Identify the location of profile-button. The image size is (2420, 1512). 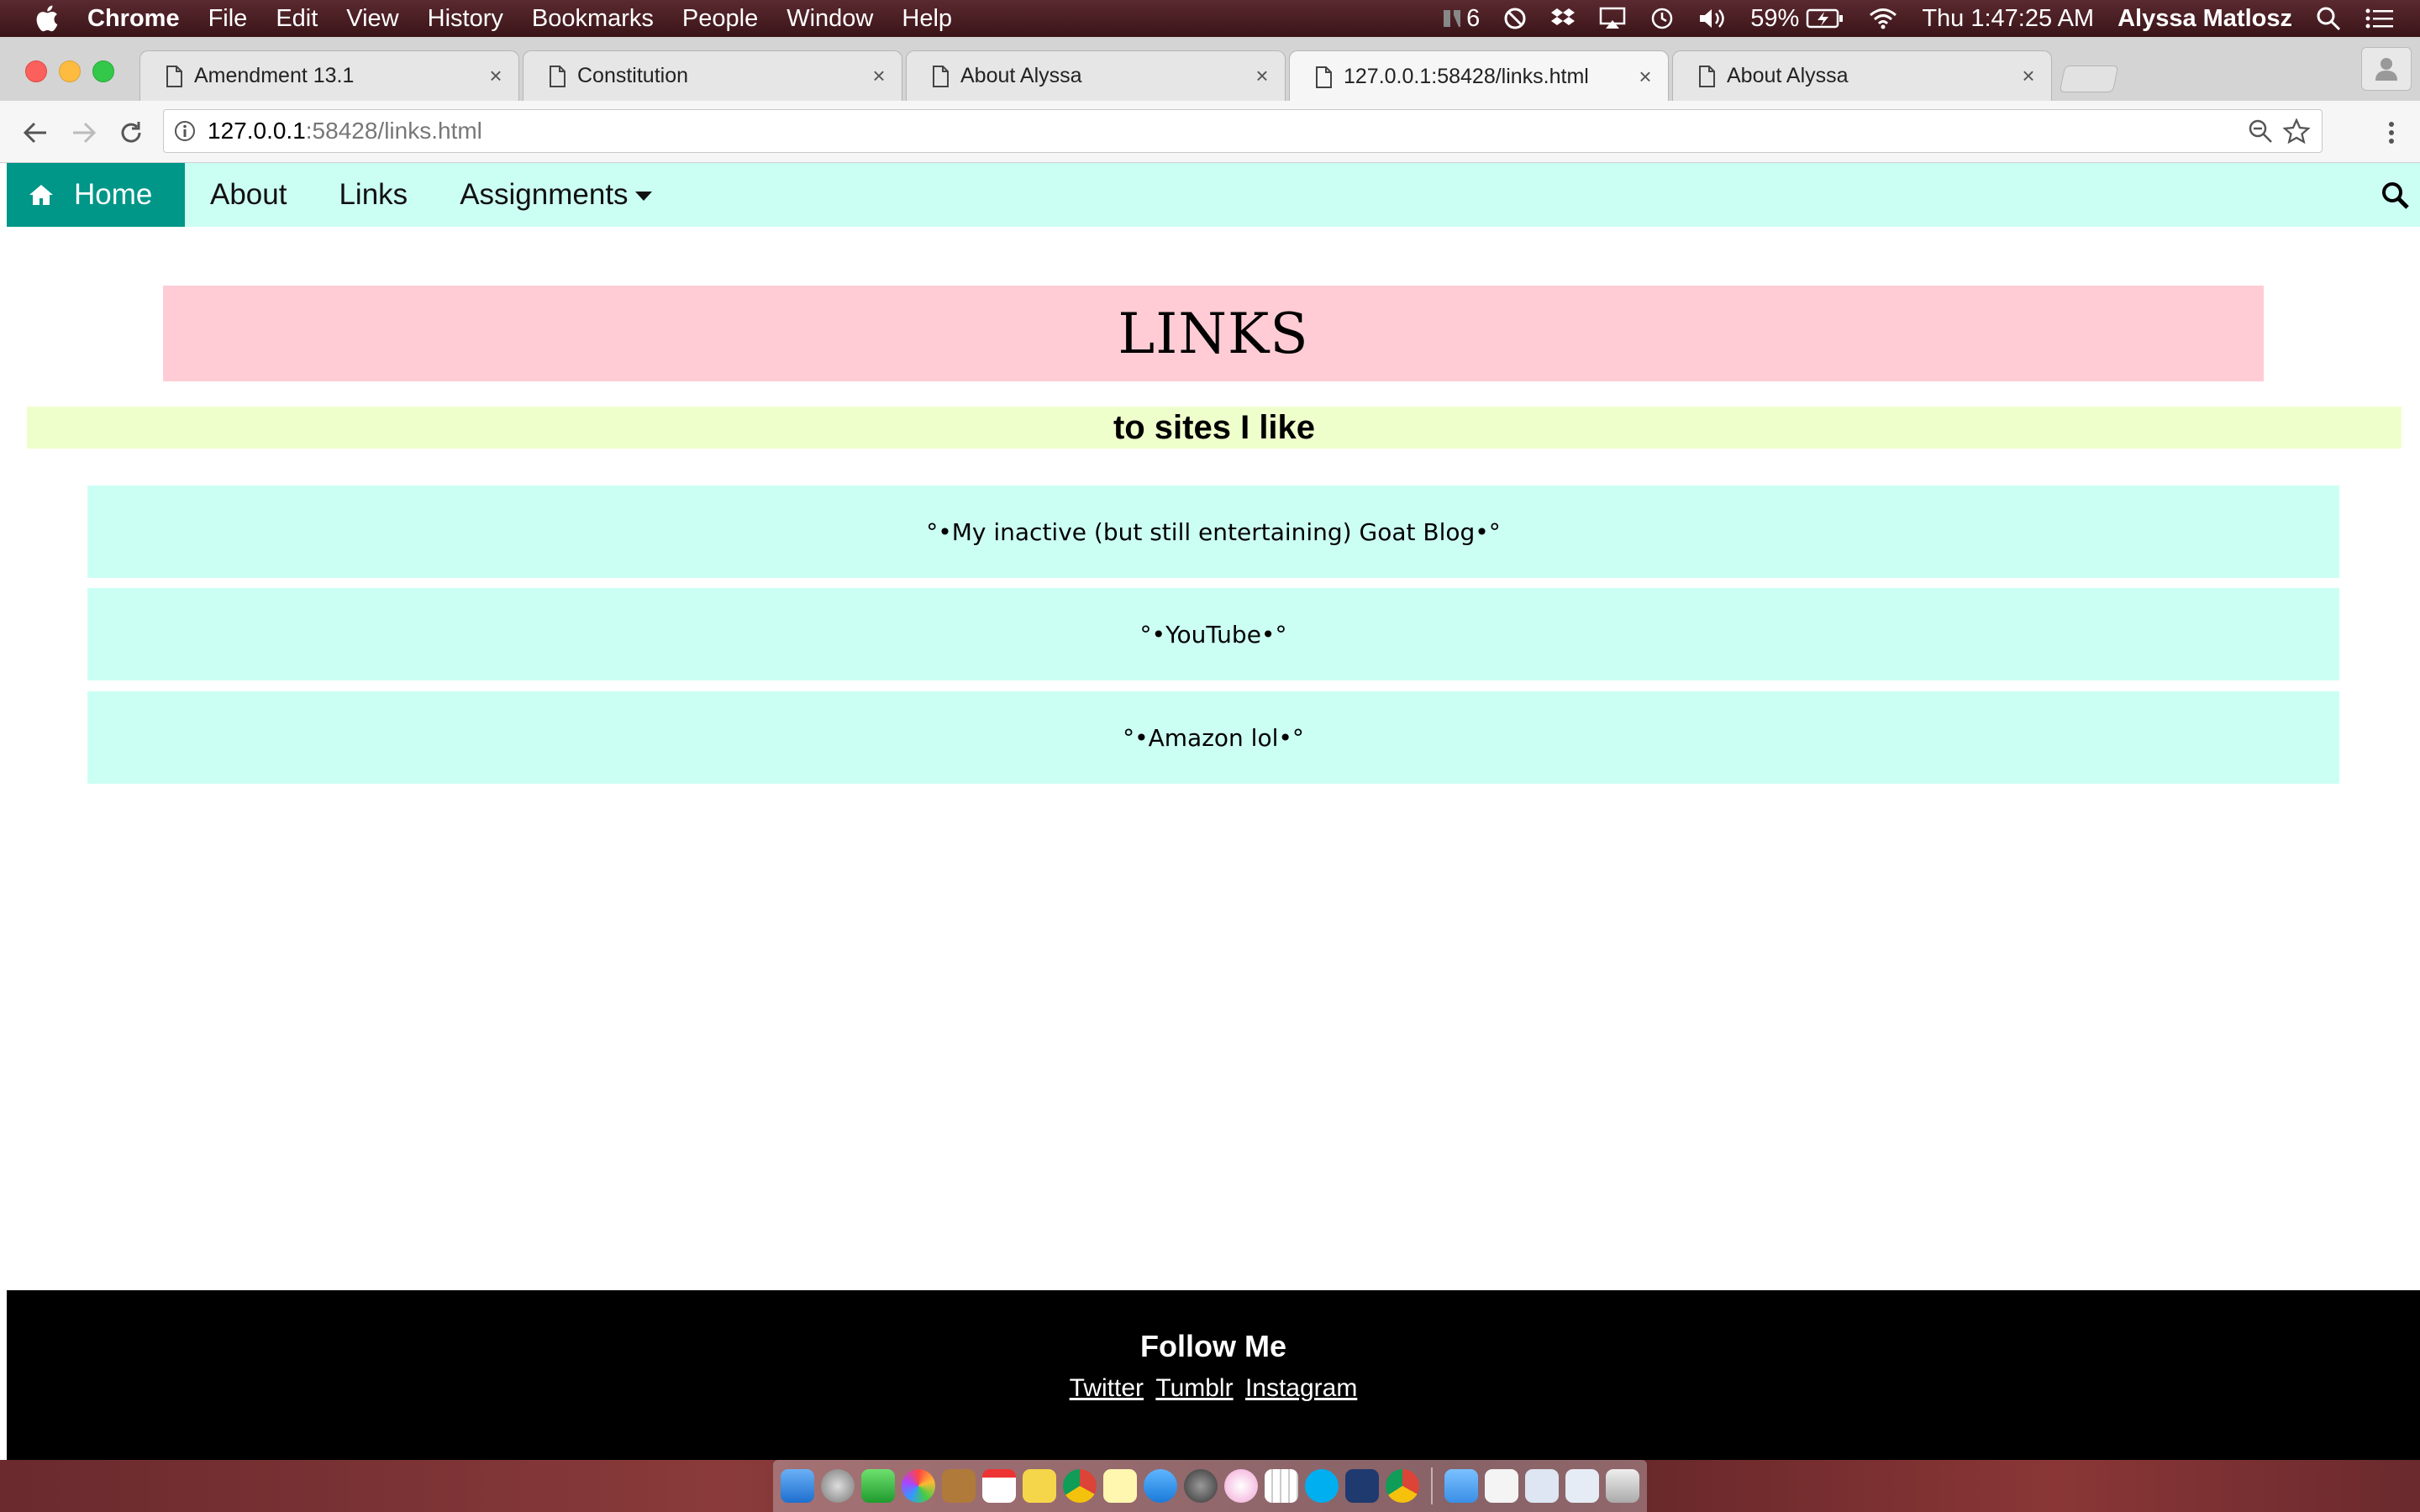
(2387, 69).